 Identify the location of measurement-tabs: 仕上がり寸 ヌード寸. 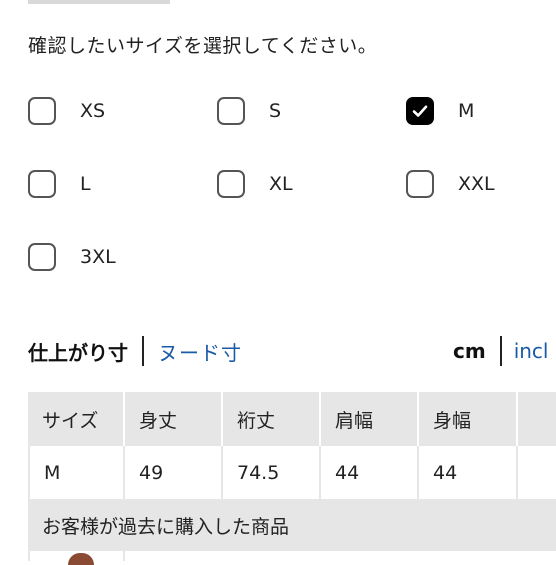
(135, 351).